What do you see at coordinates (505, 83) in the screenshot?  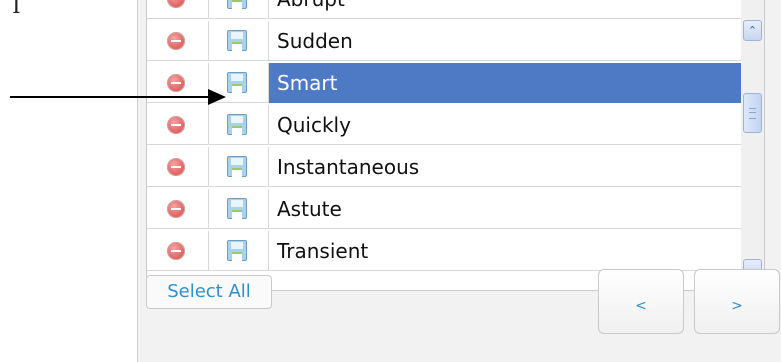 I see `list-item-label: Smart` at bounding box center [505, 83].